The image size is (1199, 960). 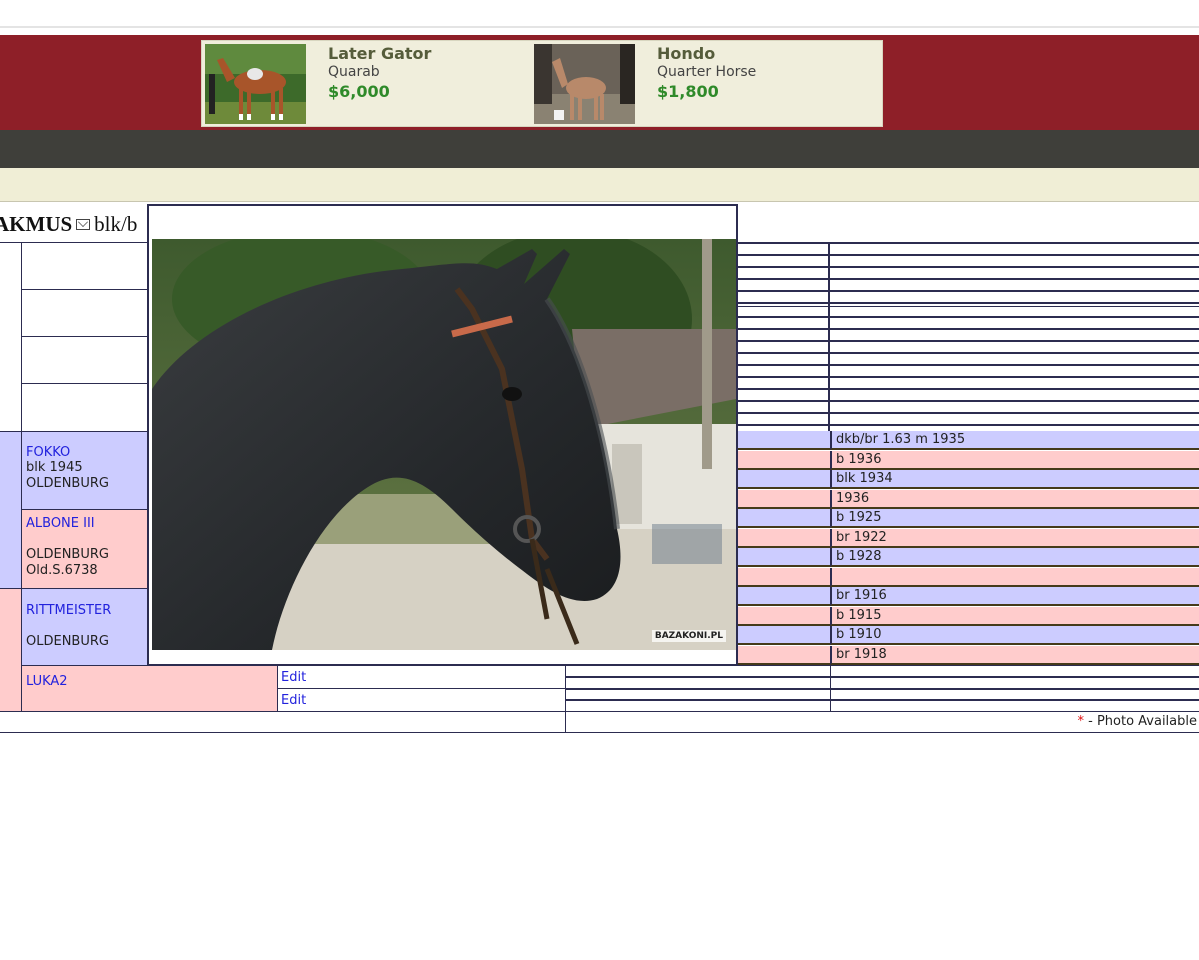 What do you see at coordinates (584, 84) in the screenshot?
I see `ad-photo-hondo` at bounding box center [584, 84].